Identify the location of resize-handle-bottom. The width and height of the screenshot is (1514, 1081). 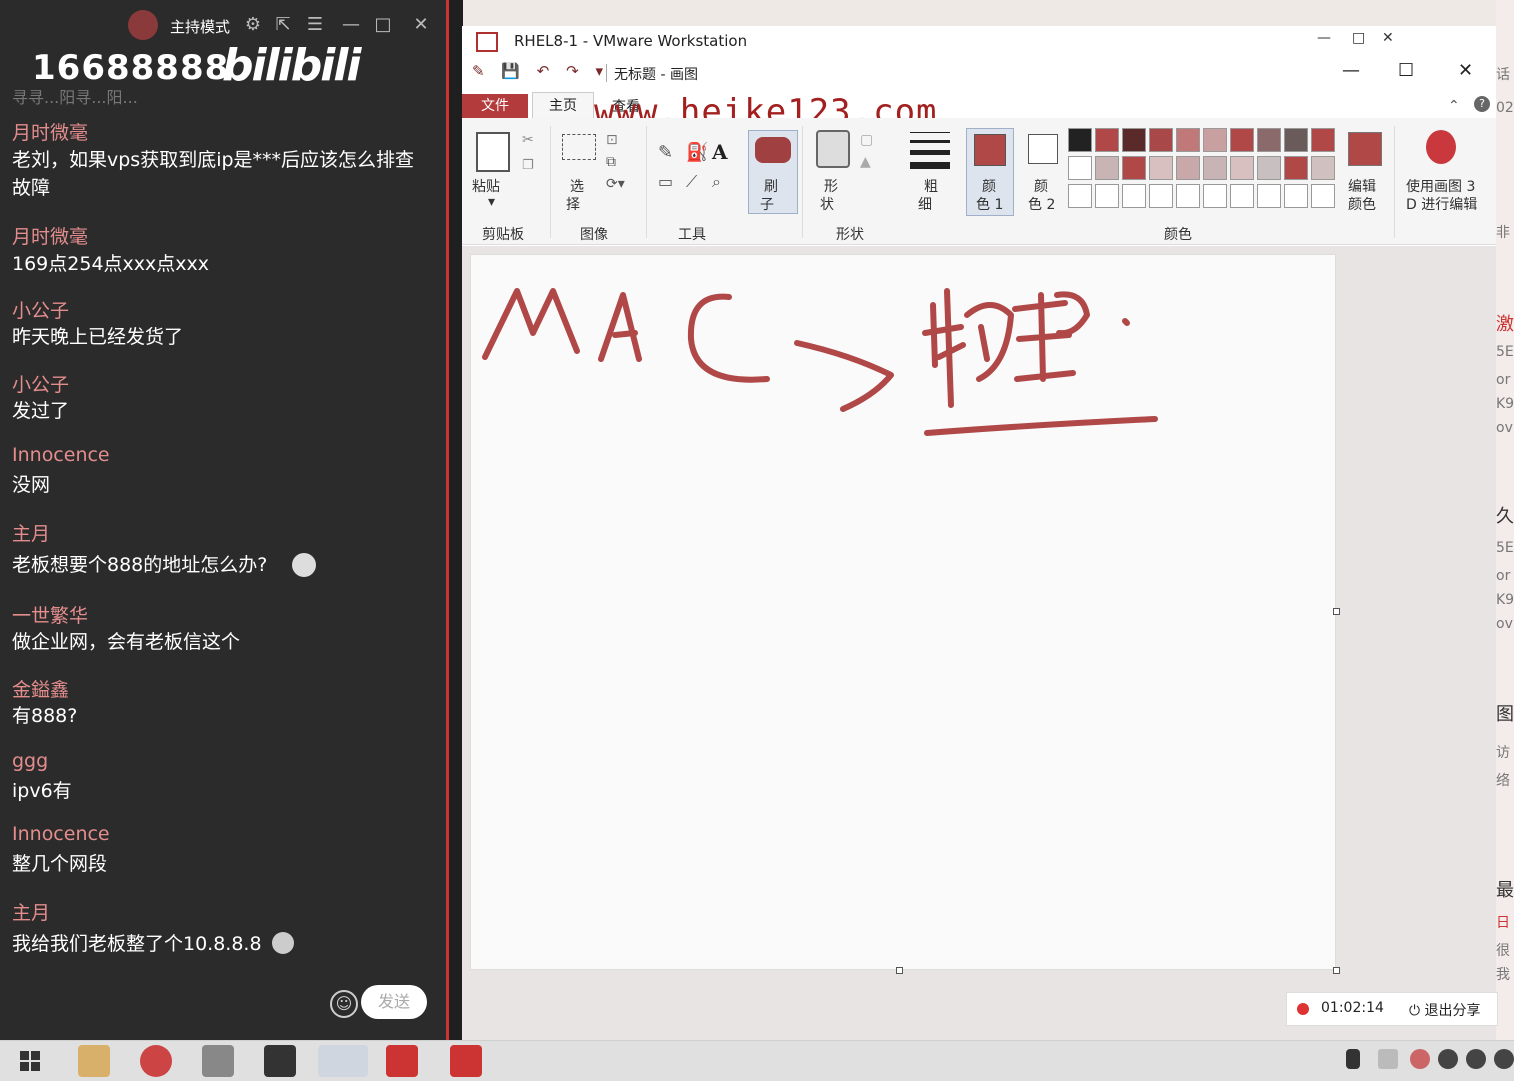
(899, 970).